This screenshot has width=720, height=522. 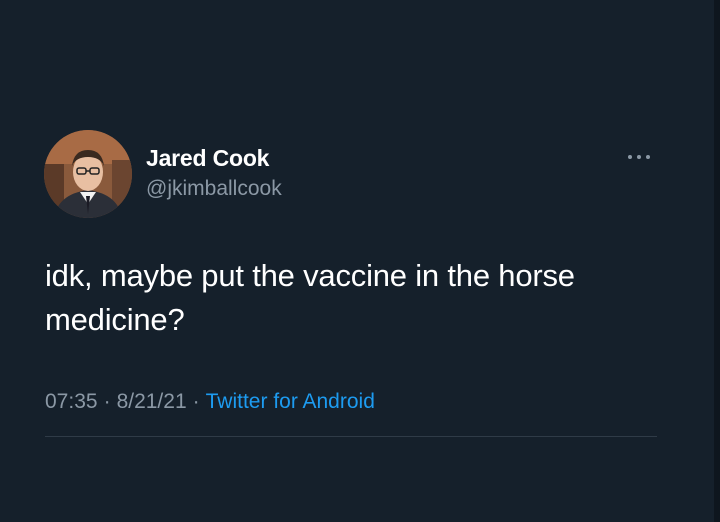 What do you see at coordinates (717, 261) in the screenshot?
I see `screen-edge` at bounding box center [717, 261].